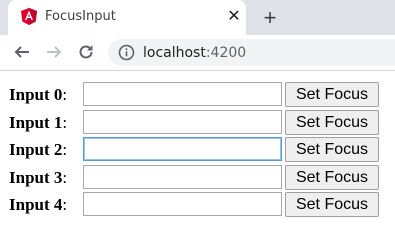  What do you see at coordinates (174, 53) in the screenshot?
I see `url-host: localhost` at bounding box center [174, 53].